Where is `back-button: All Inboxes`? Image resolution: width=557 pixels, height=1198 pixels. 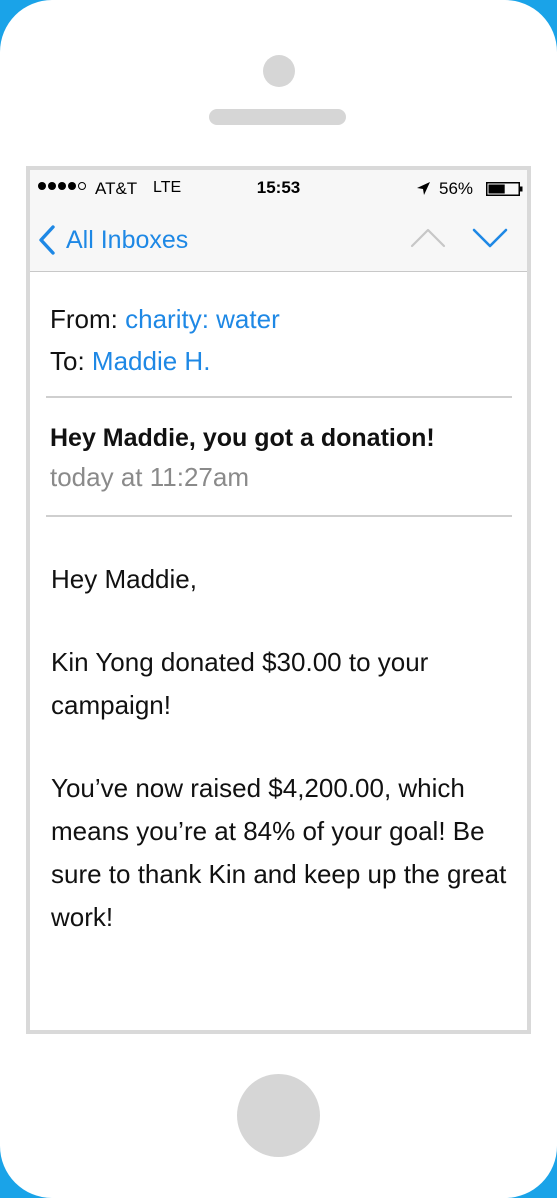 back-button: All Inboxes is located at coordinates (113, 240).